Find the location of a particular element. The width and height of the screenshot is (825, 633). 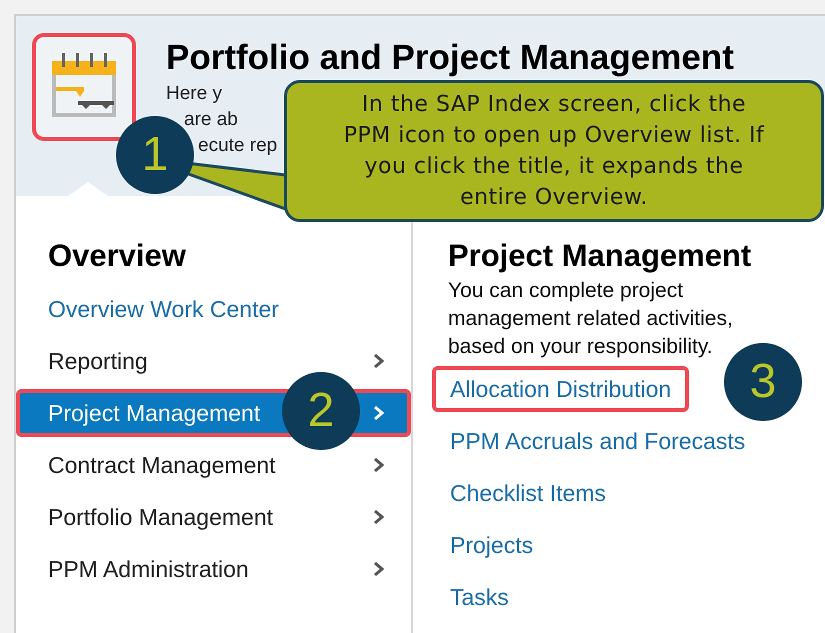

subtitle-text: Here y is located at coordinates (194, 94).